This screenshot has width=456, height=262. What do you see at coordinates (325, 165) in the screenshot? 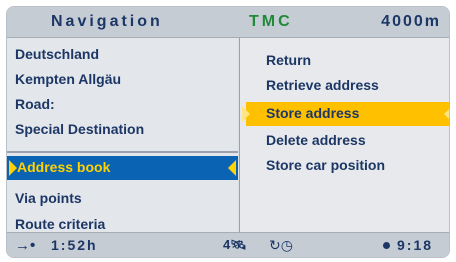
I see `menu-item-store-car-position: Store car position` at bounding box center [325, 165].